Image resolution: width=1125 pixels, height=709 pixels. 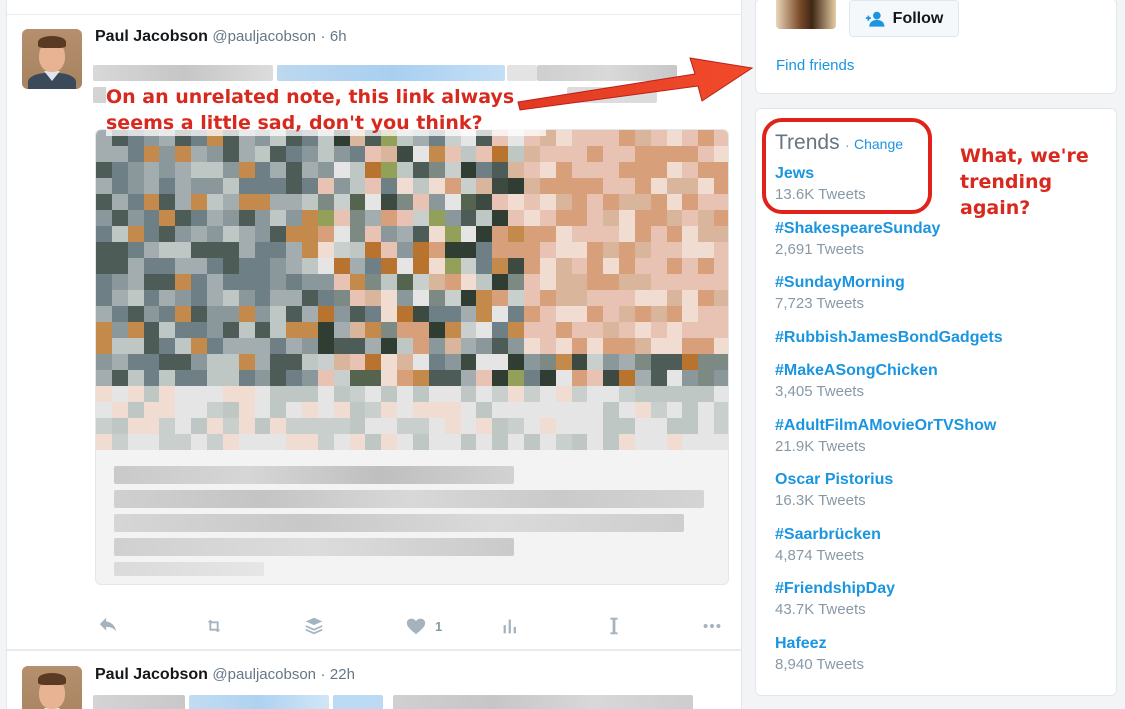 I want to click on annotation-circle, so click(x=847, y=166).